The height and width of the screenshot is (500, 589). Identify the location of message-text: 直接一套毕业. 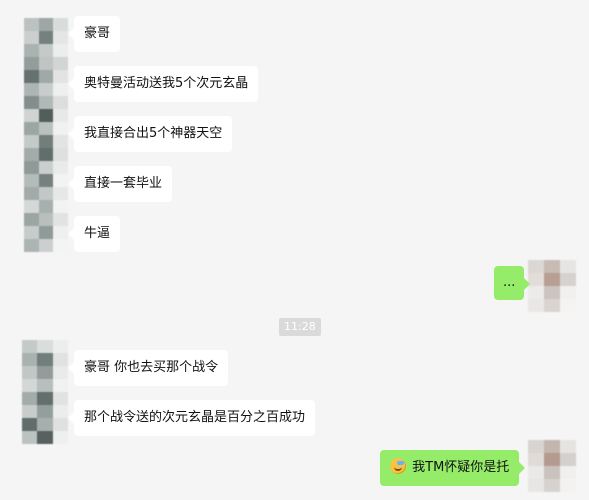
(123, 183).